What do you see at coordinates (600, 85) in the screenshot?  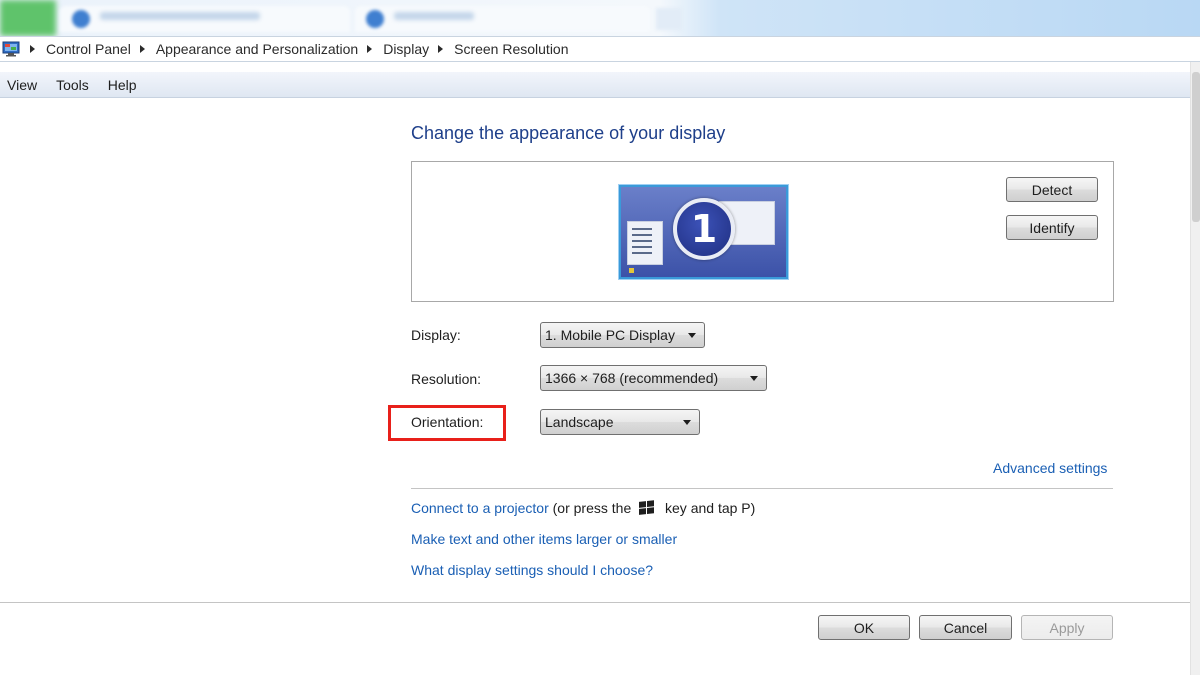 I see `menu-bar: View Tools Help` at bounding box center [600, 85].